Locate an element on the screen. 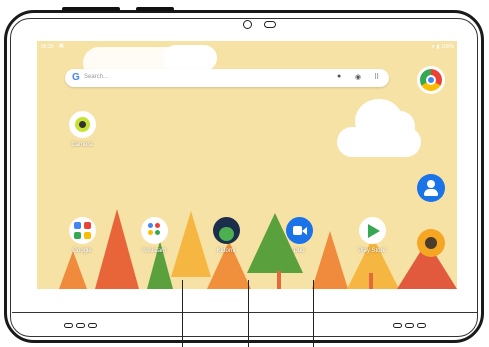 The image size is (489, 347). bezel-line is located at coordinates (245, 312).